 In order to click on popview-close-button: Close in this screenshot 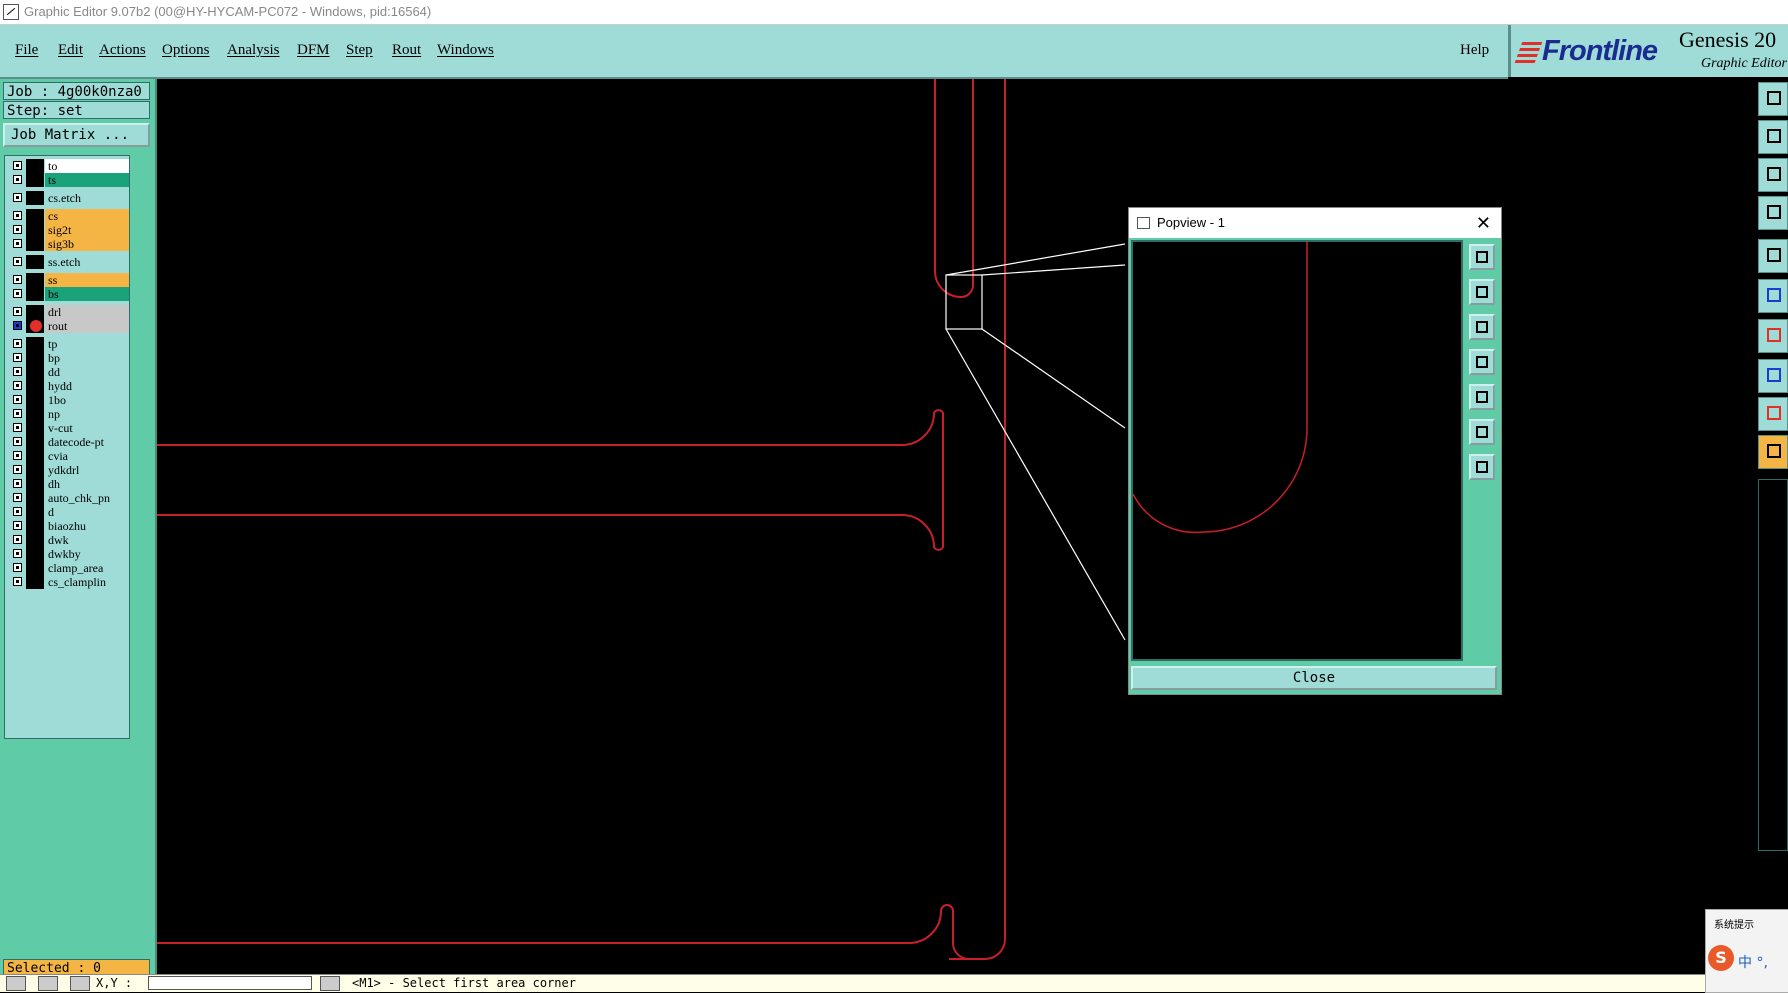, I will do `click(1314, 678)`.